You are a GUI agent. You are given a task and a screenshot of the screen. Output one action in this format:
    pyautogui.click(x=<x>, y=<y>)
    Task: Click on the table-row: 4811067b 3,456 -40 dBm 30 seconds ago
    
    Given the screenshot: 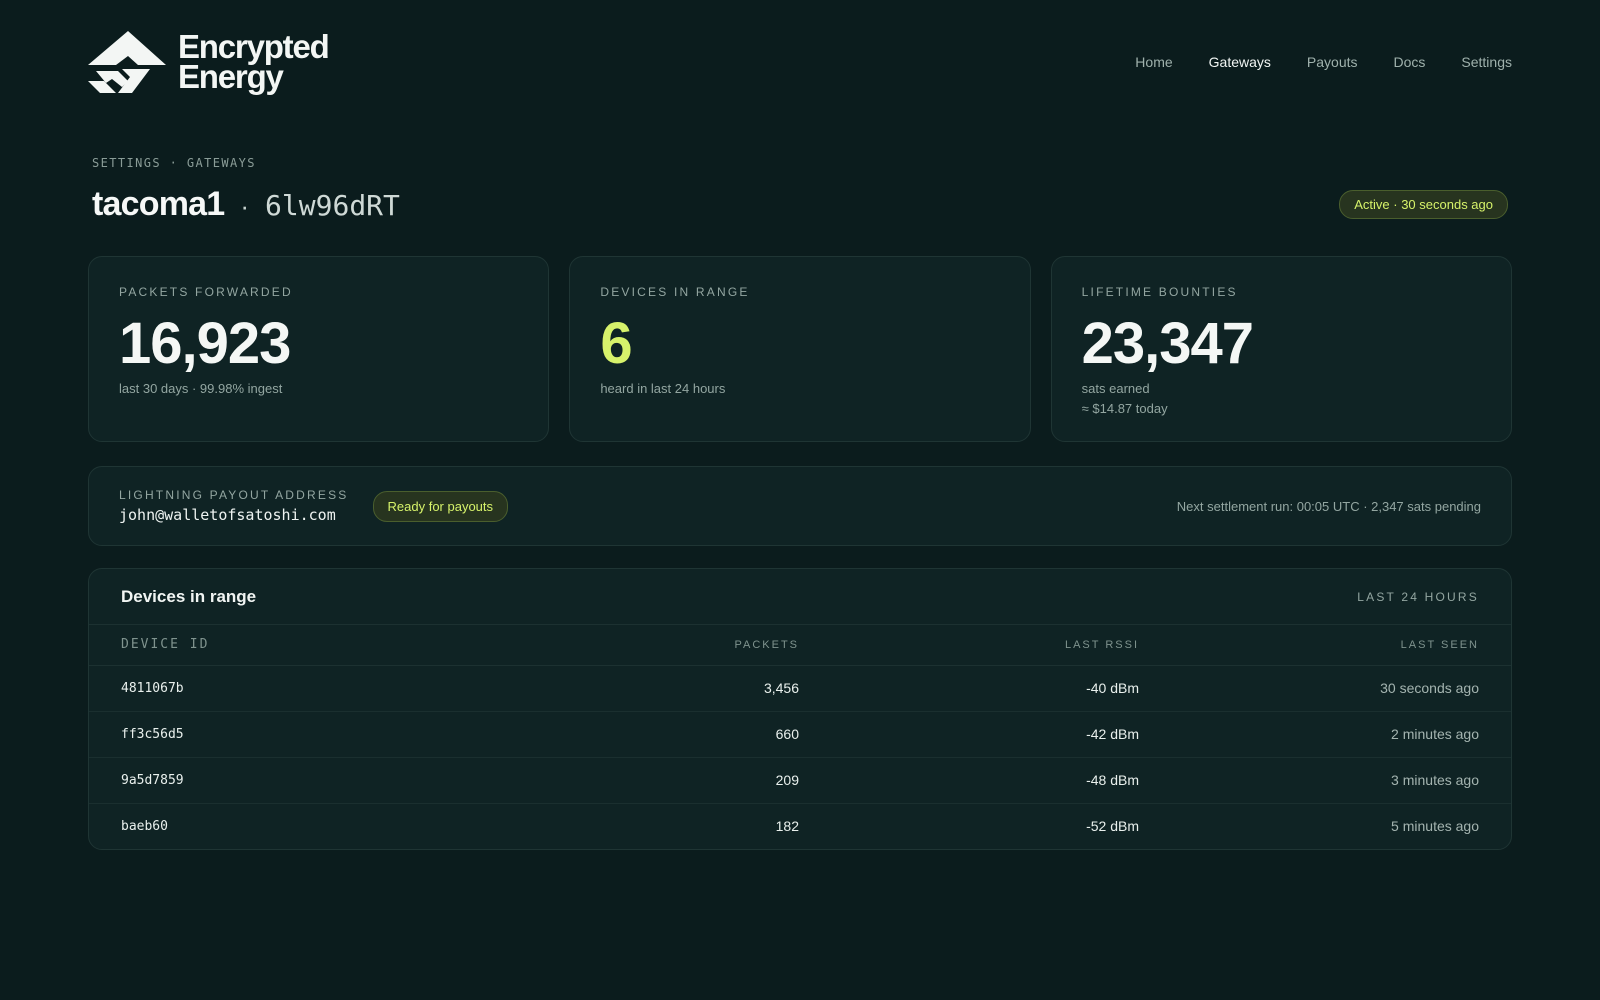 What is the action you would take?
    pyautogui.click(x=800, y=688)
    